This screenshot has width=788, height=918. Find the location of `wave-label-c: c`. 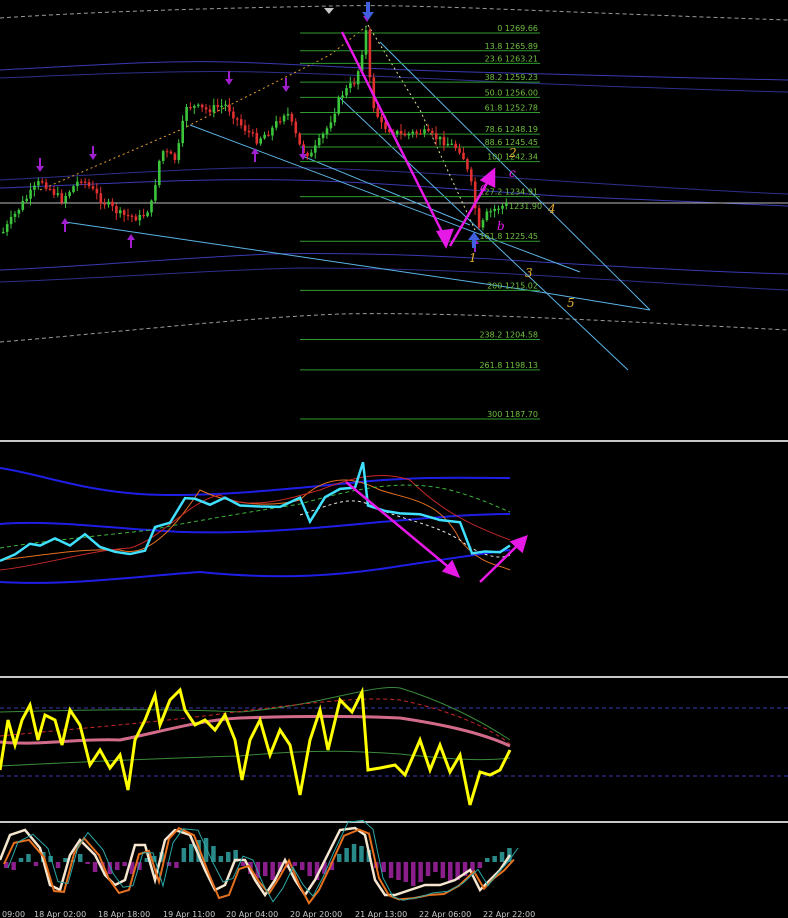

wave-label-c: c is located at coordinates (512, 173).